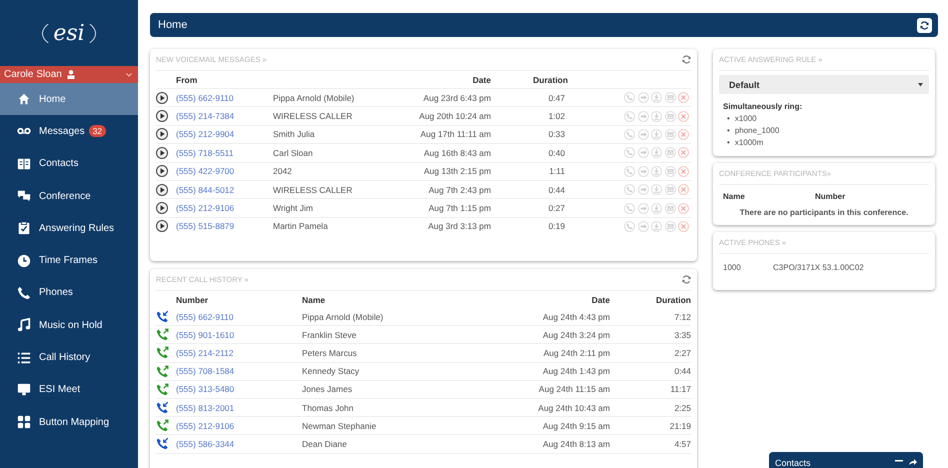 This screenshot has height=468, width=948. Describe the element at coordinates (680, 389) in the screenshot. I see `duration-cell: 11:17` at that location.